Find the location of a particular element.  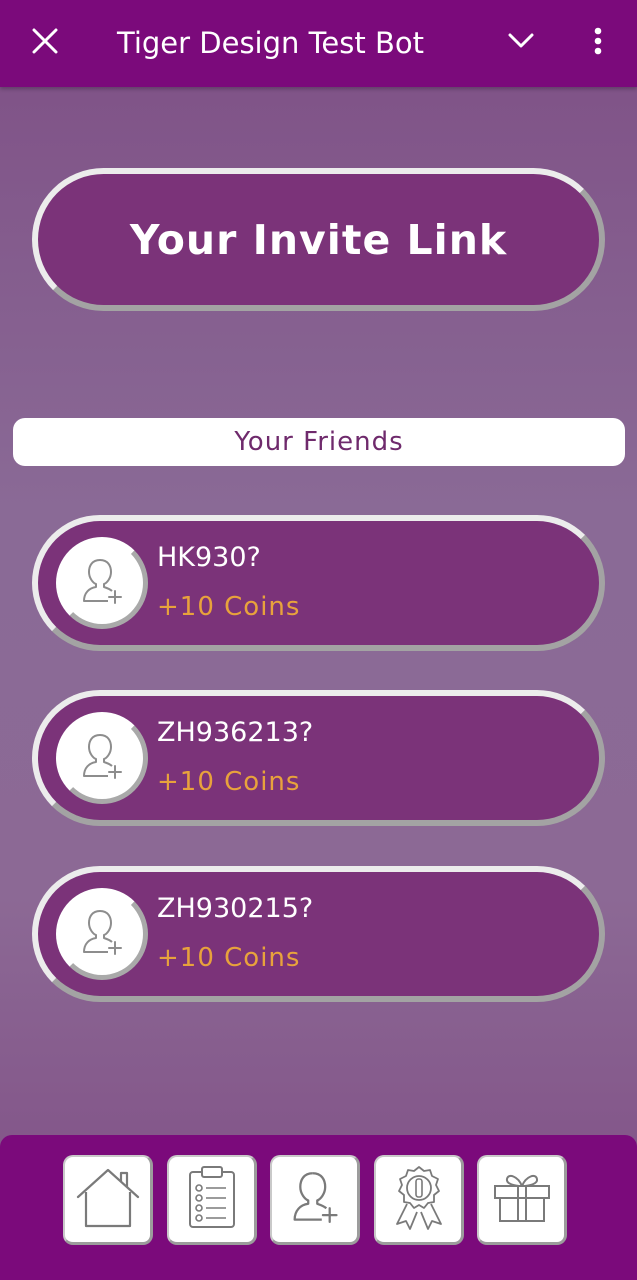

friend-list-item: HK930? +10 Coins is located at coordinates (318, 583).